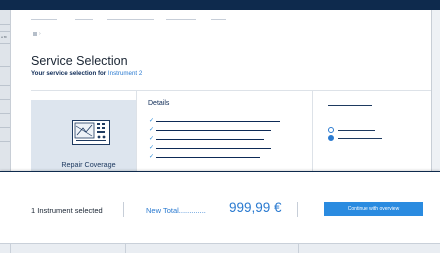 The width and height of the screenshot is (440, 253). I want to click on home-icon, so click(35, 33).